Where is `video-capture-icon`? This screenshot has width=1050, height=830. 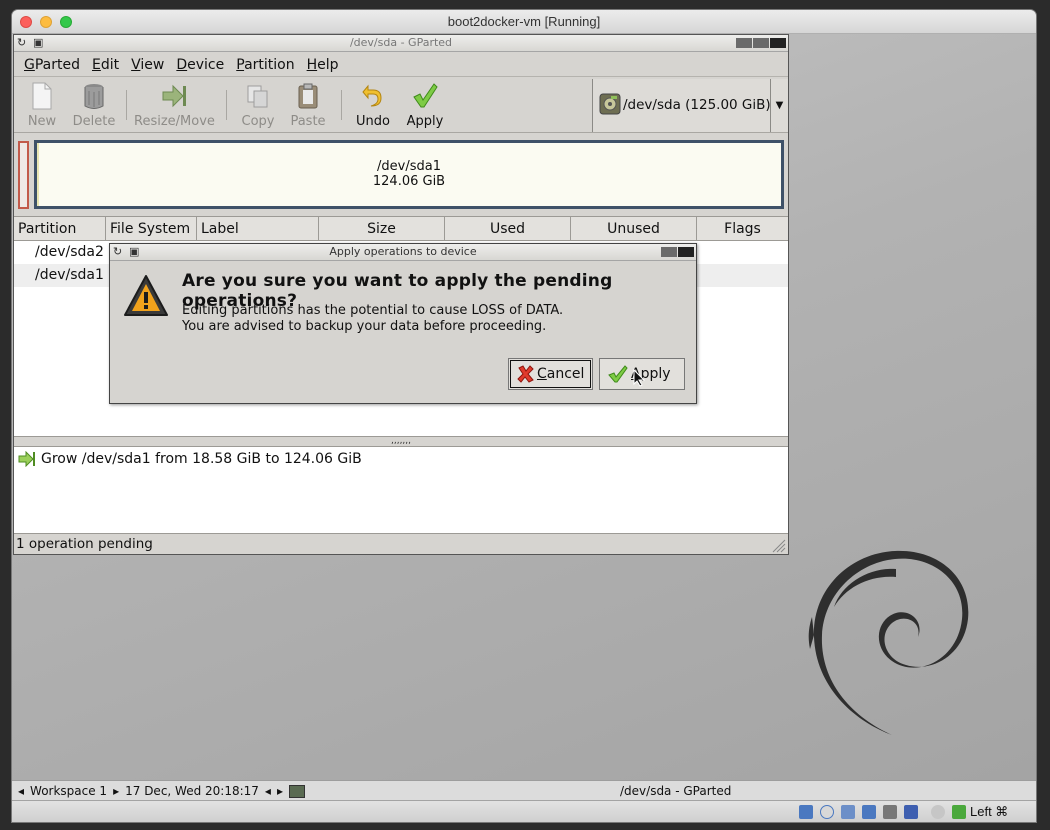
video-capture-icon is located at coordinates (911, 812).